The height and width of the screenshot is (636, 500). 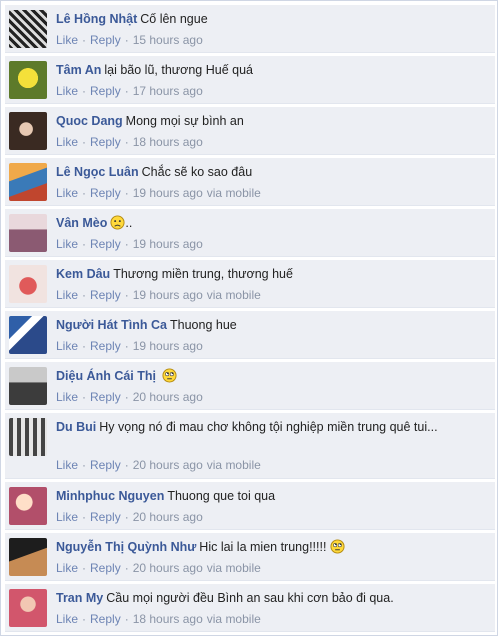 What do you see at coordinates (271, 325) in the screenshot?
I see `comment-body: Người Hát Tình Ca Thuong hue` at bounding box center [271, 325].